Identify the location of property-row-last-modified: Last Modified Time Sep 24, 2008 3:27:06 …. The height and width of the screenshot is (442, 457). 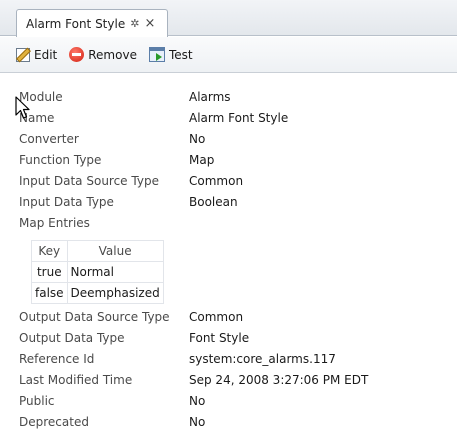
(234, 379).